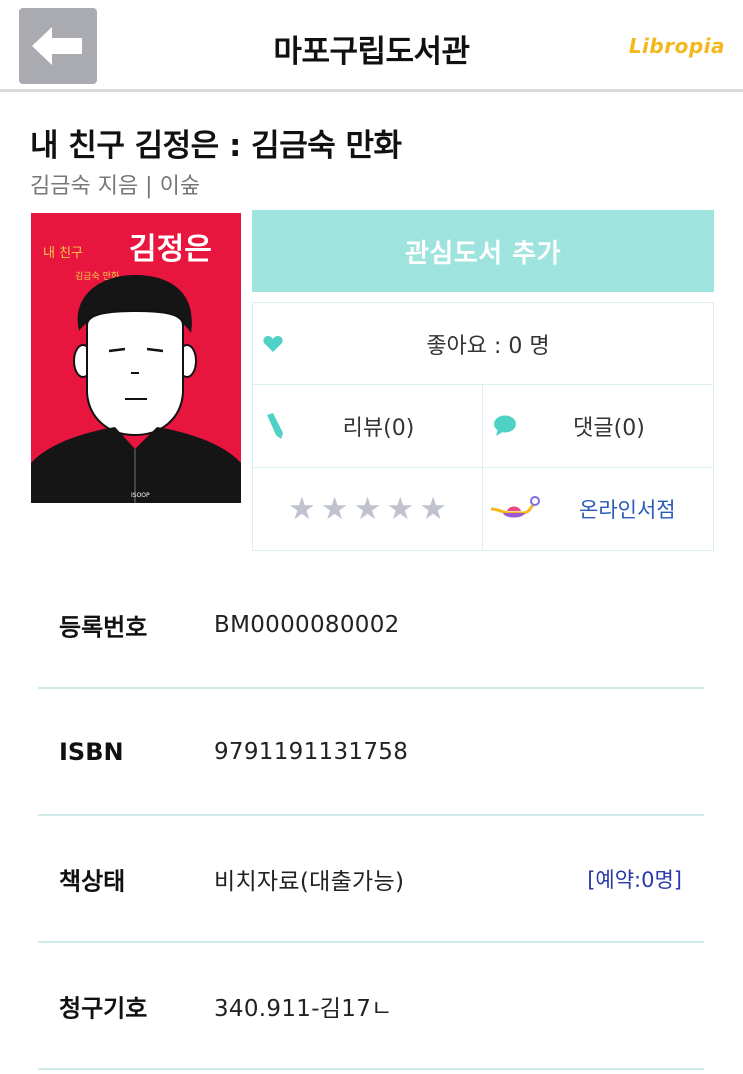  I want to click on like-count-label: 좋아요 : 0 명, so click(488, 346).